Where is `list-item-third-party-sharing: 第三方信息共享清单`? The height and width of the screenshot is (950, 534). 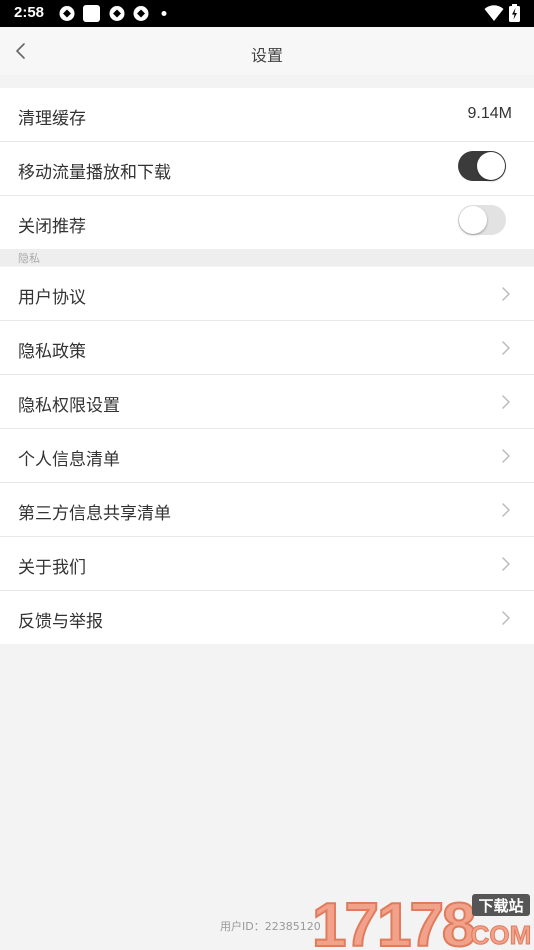
list-item-third-party-sharing: 第三方信息共享清单 is located at coordinates (267, 510).